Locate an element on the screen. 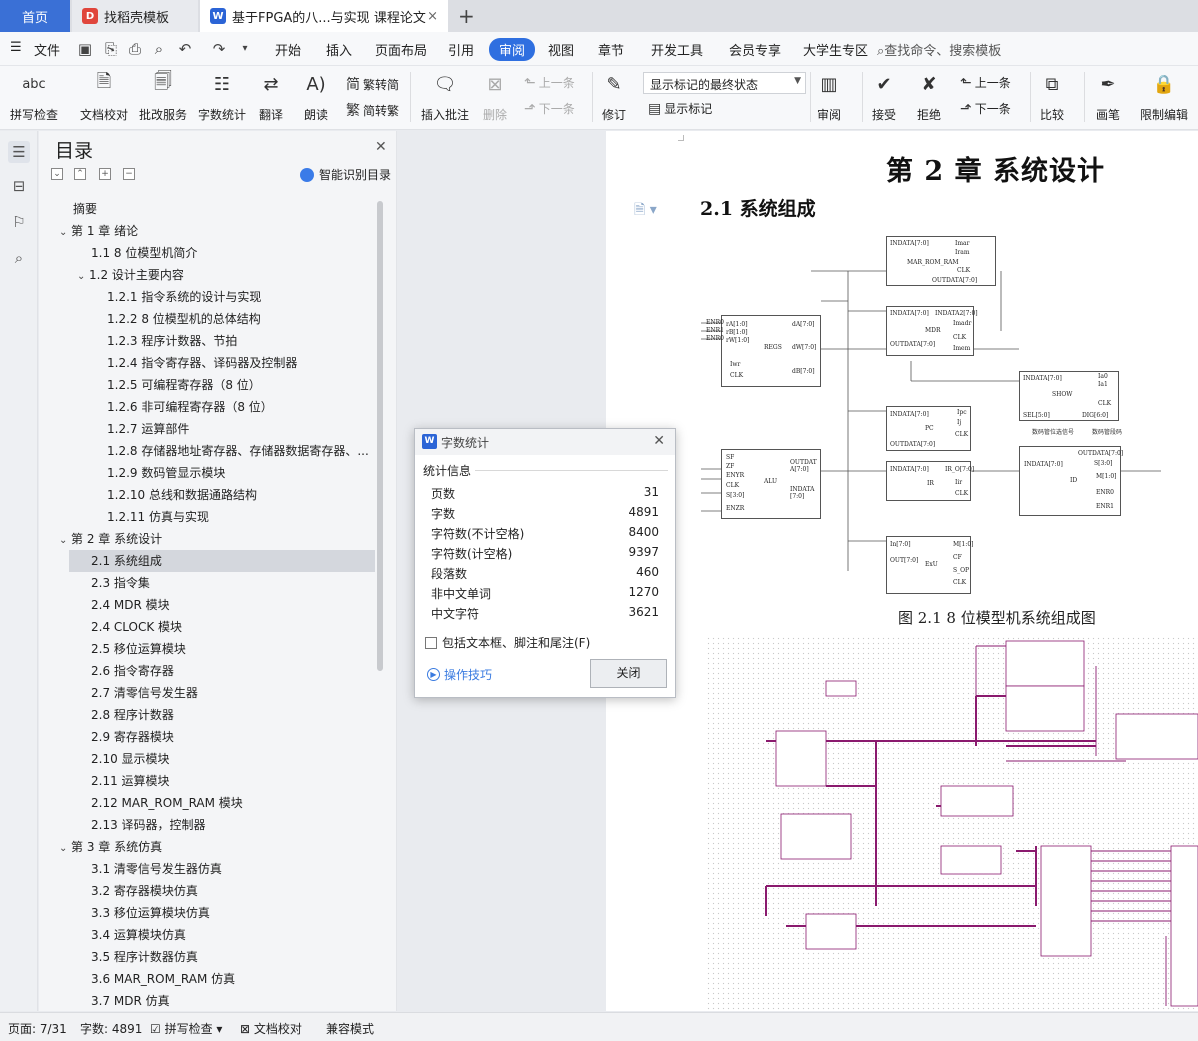 Image resolution: width=1198 pixels, height=1041 pixels. toc-item: 1.2.7 运算部件 is located at coordinates (204, 429).